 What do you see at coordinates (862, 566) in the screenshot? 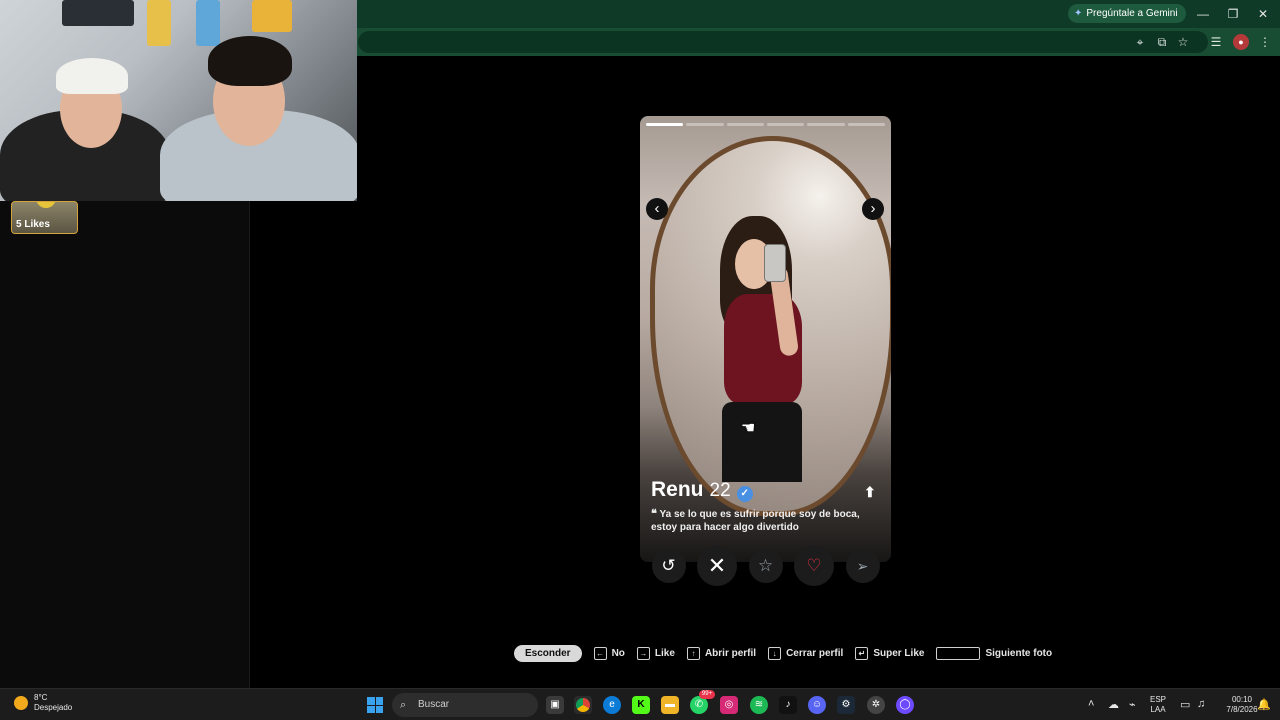
I see `boost-button: ➢` at bounding box center [862, 566].